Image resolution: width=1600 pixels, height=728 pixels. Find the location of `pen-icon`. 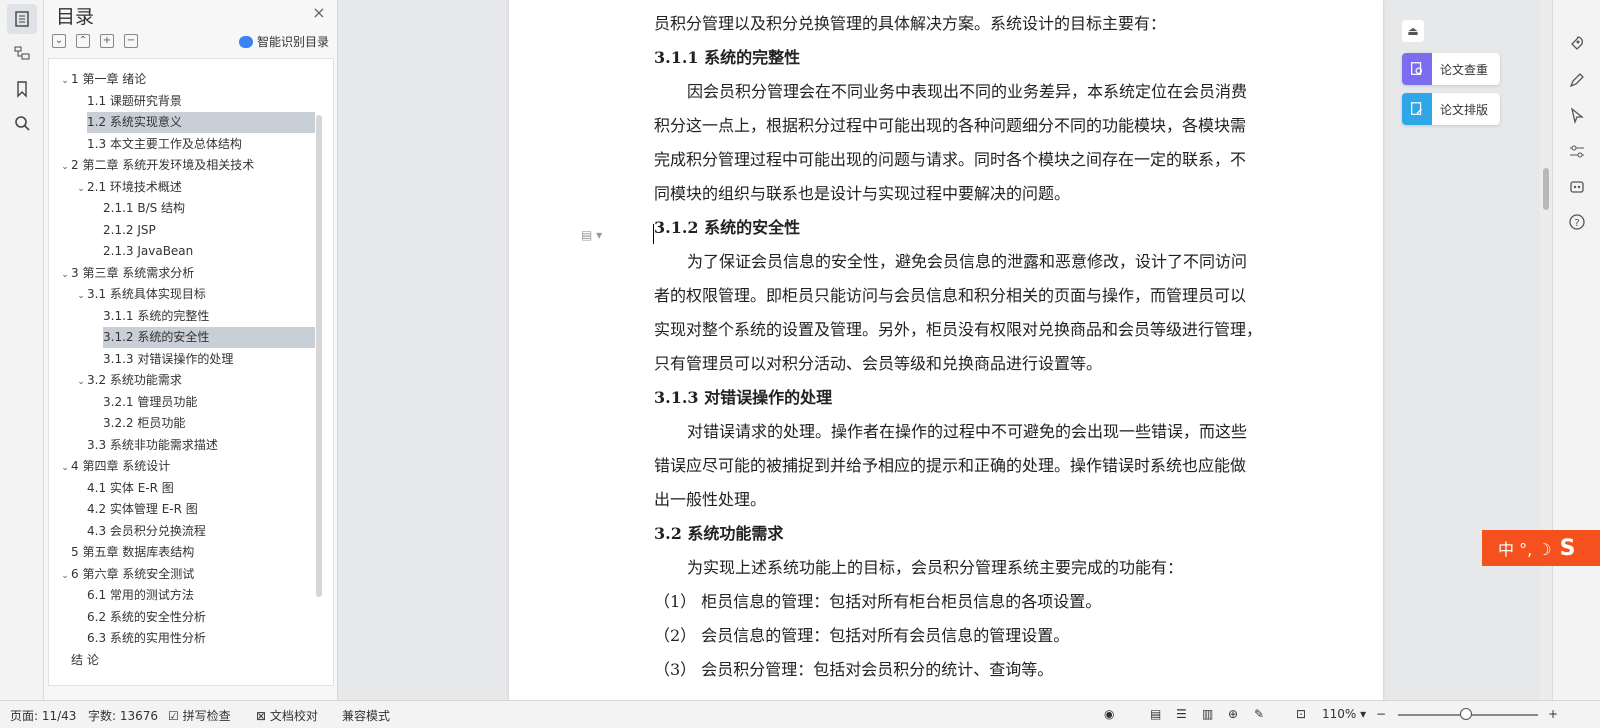

pen-icon is located at coordinates (1577, 80).